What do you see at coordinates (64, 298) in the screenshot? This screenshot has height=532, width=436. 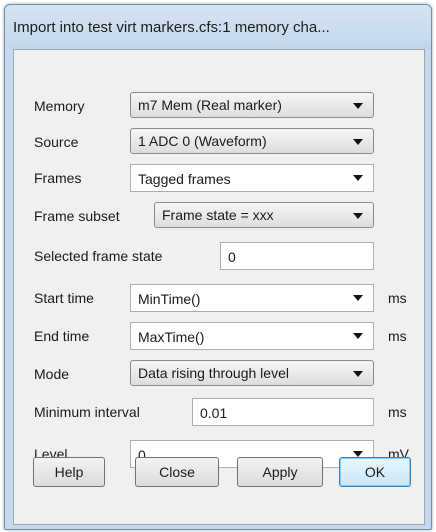 I see `start-time-label: Start time` at bounding box center [64, 298].